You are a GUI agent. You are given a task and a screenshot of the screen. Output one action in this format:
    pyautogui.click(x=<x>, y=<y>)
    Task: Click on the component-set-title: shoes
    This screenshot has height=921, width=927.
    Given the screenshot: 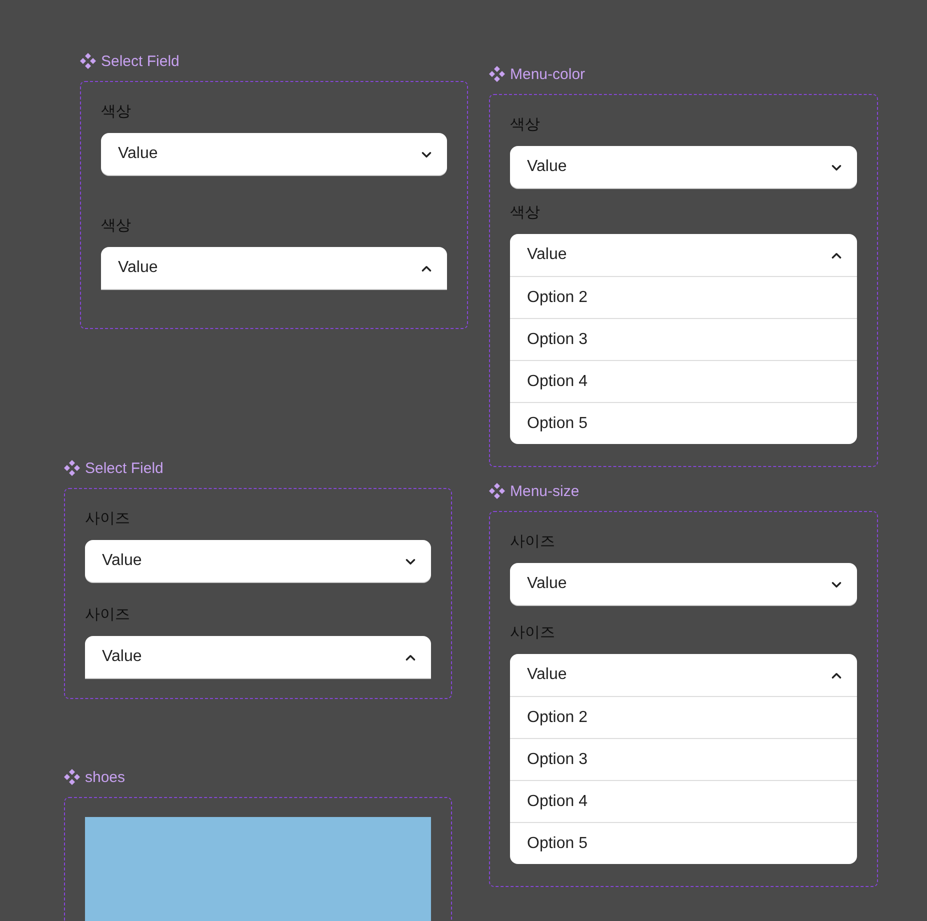 What is the action you would take?
    pyautogui.click(x=105, y=777)
    